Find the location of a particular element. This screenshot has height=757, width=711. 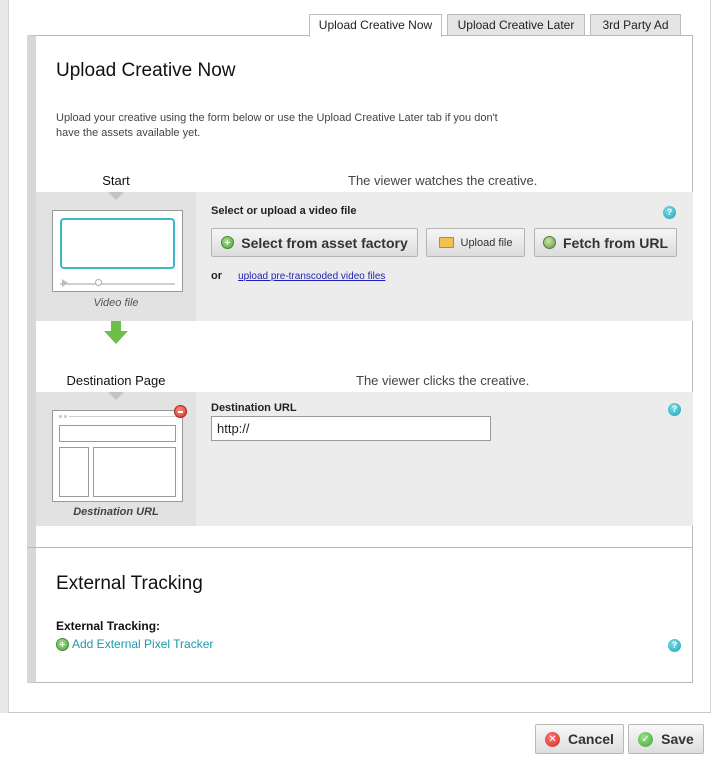

step-start-label: Start is located at coordinates (116, 180).